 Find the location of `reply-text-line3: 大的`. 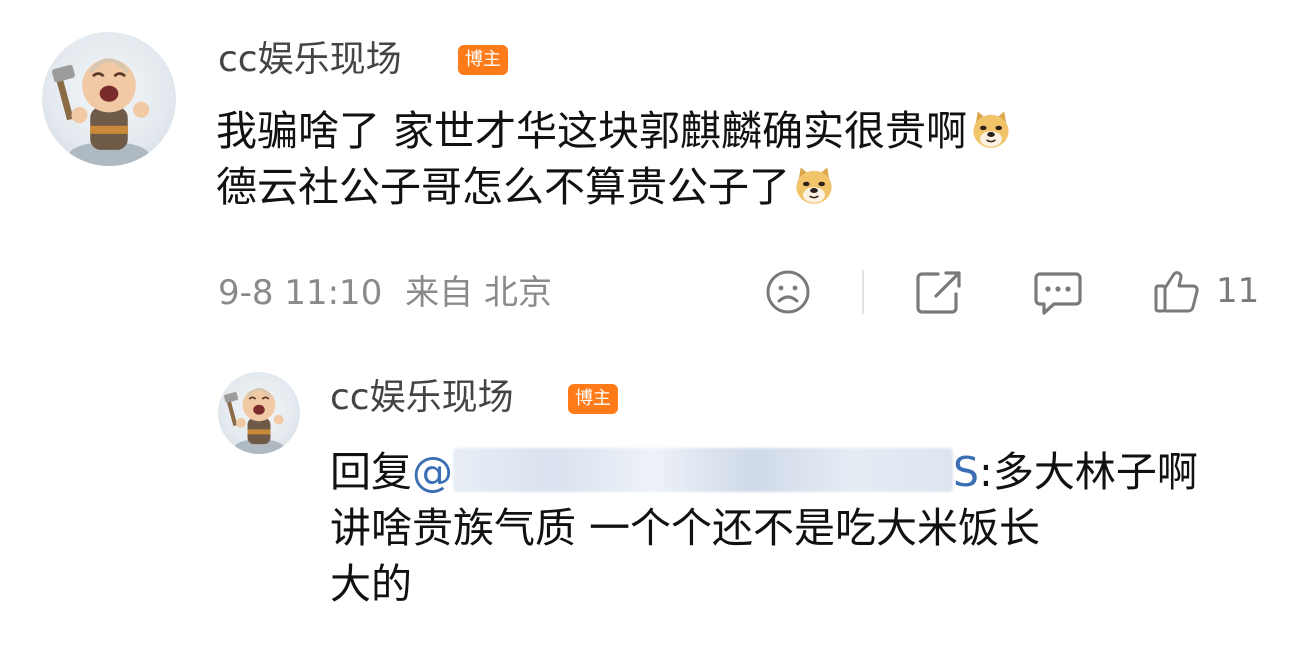

reply-text-line3: 大的 is located at coordinates (371, 584).